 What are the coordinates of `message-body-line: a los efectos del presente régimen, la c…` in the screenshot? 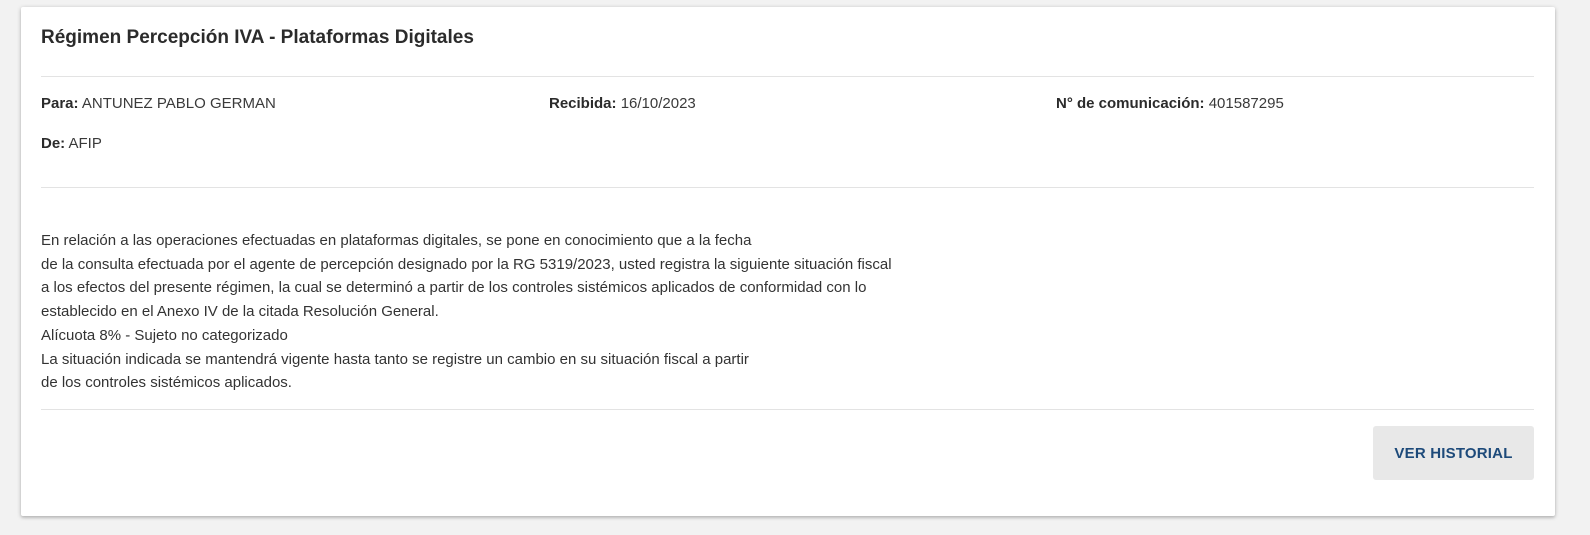 It's located at (454, 288).